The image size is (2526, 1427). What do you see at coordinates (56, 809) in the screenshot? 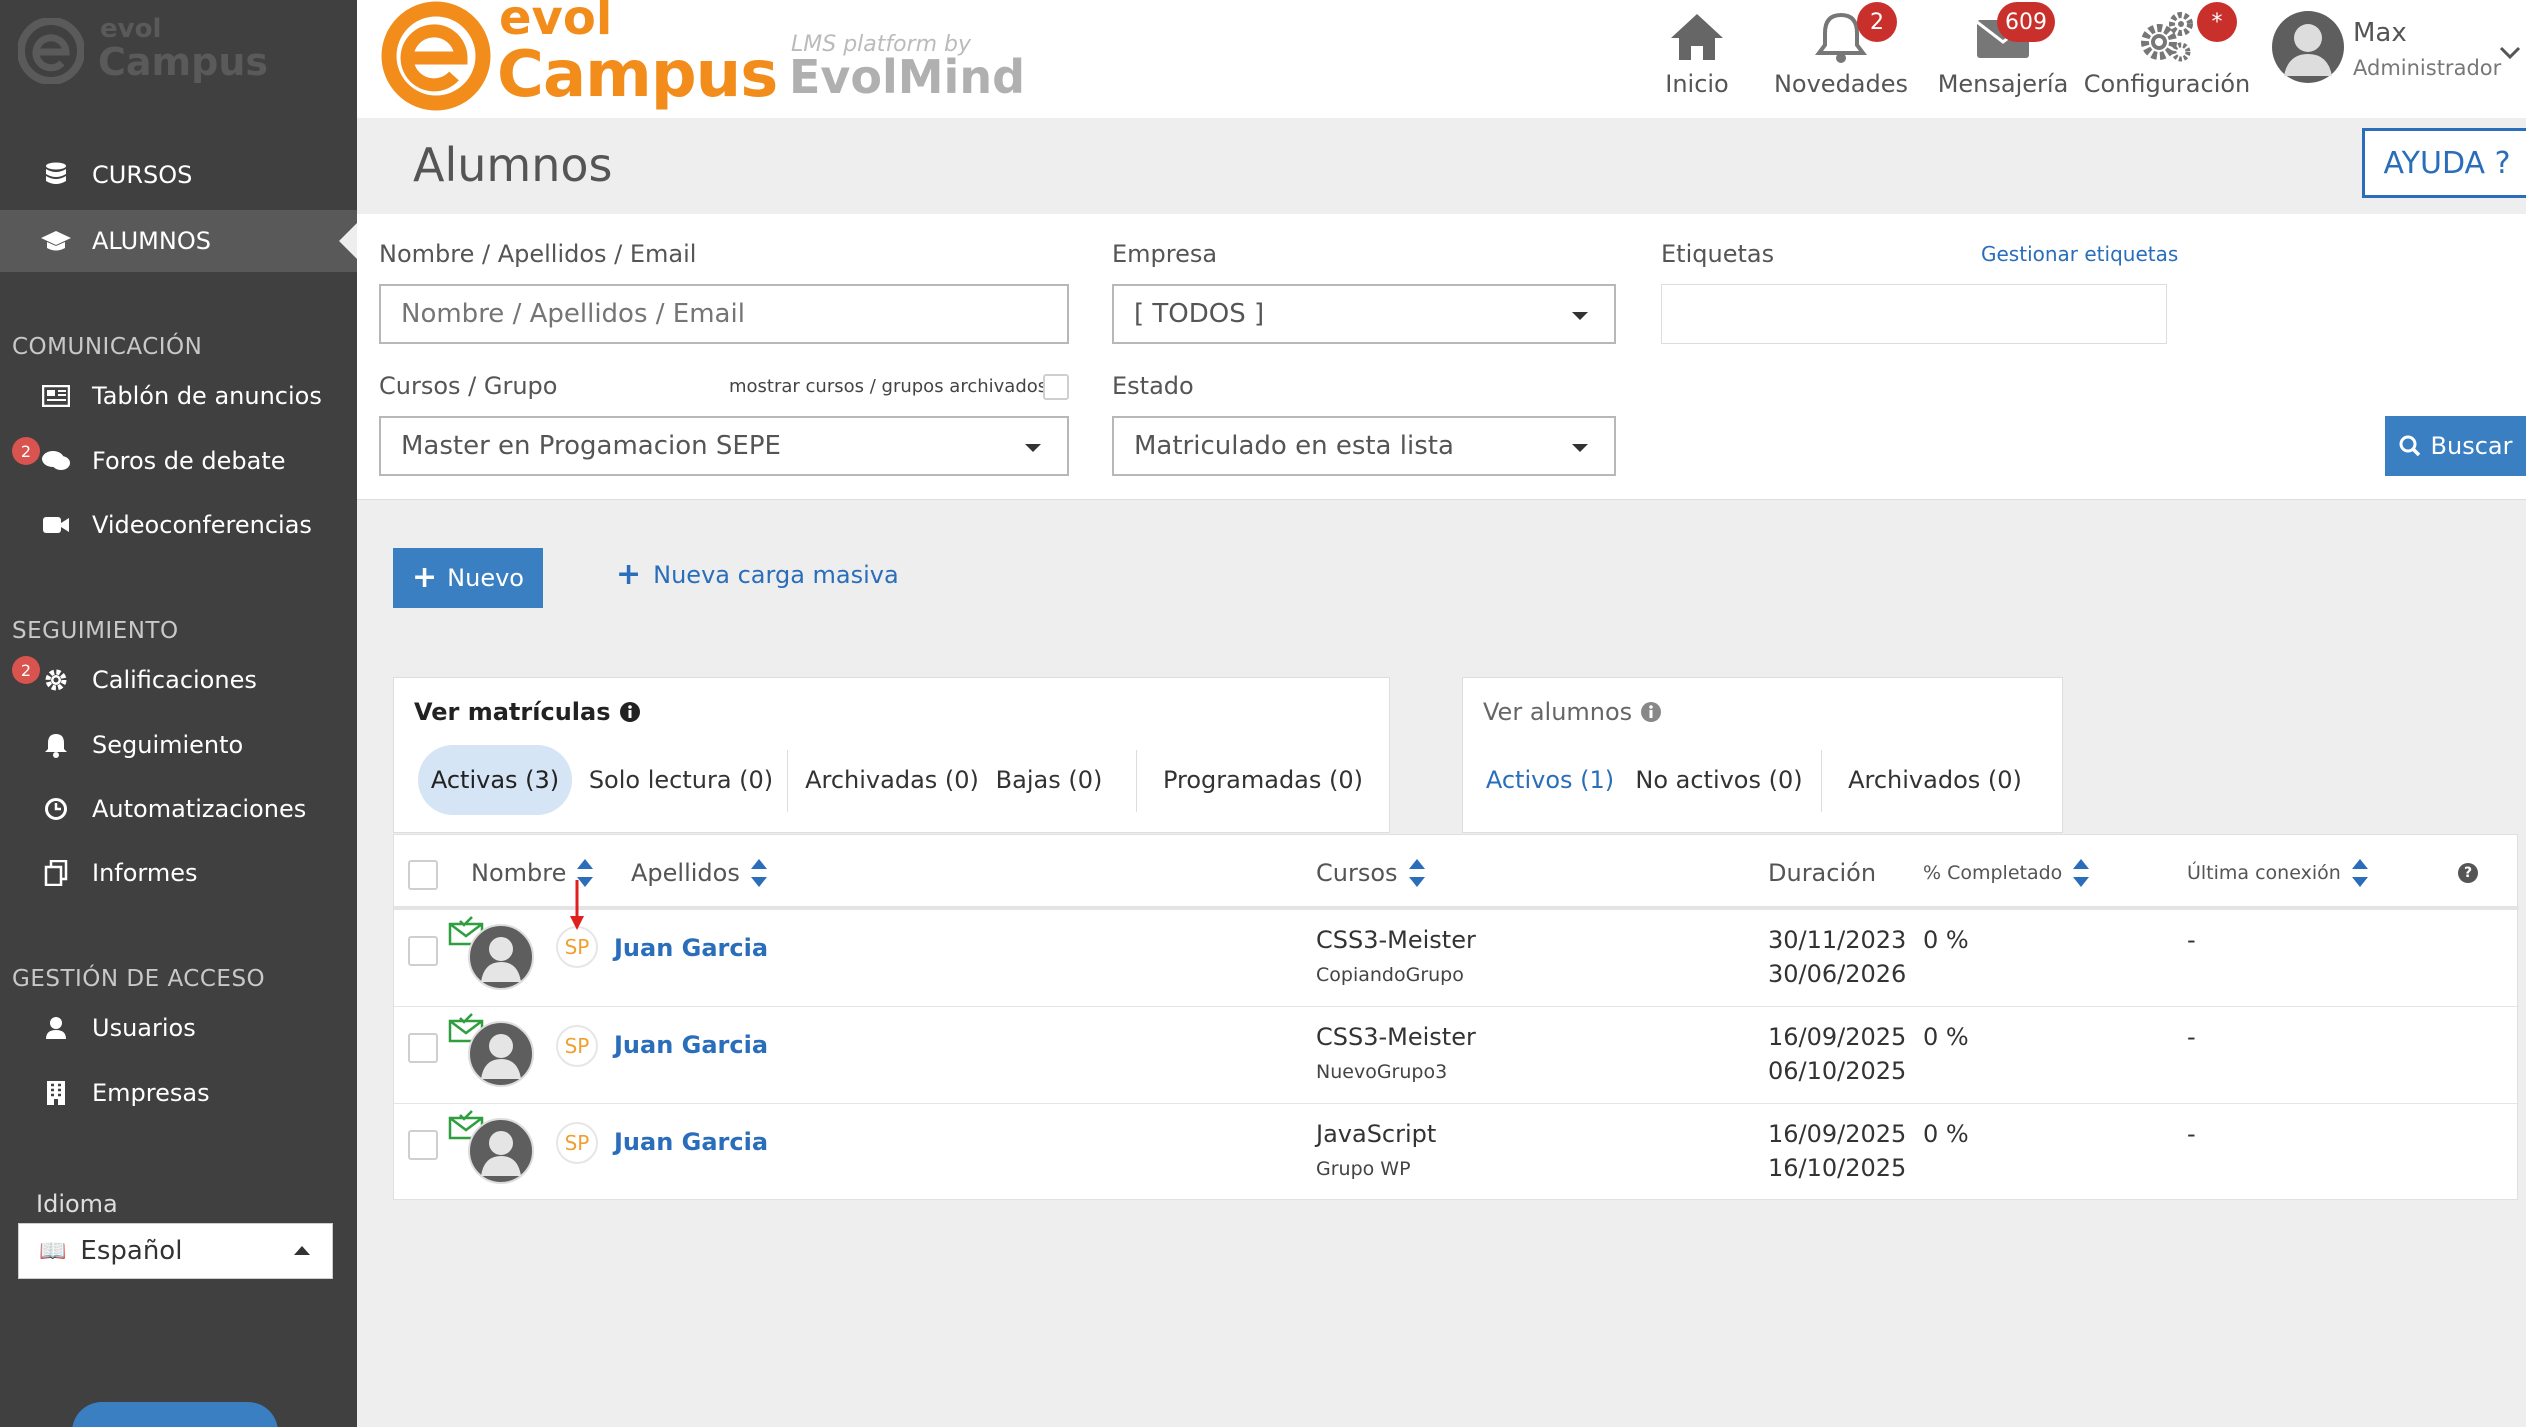
I see `clock-icon` at bounding box center [56, 809].